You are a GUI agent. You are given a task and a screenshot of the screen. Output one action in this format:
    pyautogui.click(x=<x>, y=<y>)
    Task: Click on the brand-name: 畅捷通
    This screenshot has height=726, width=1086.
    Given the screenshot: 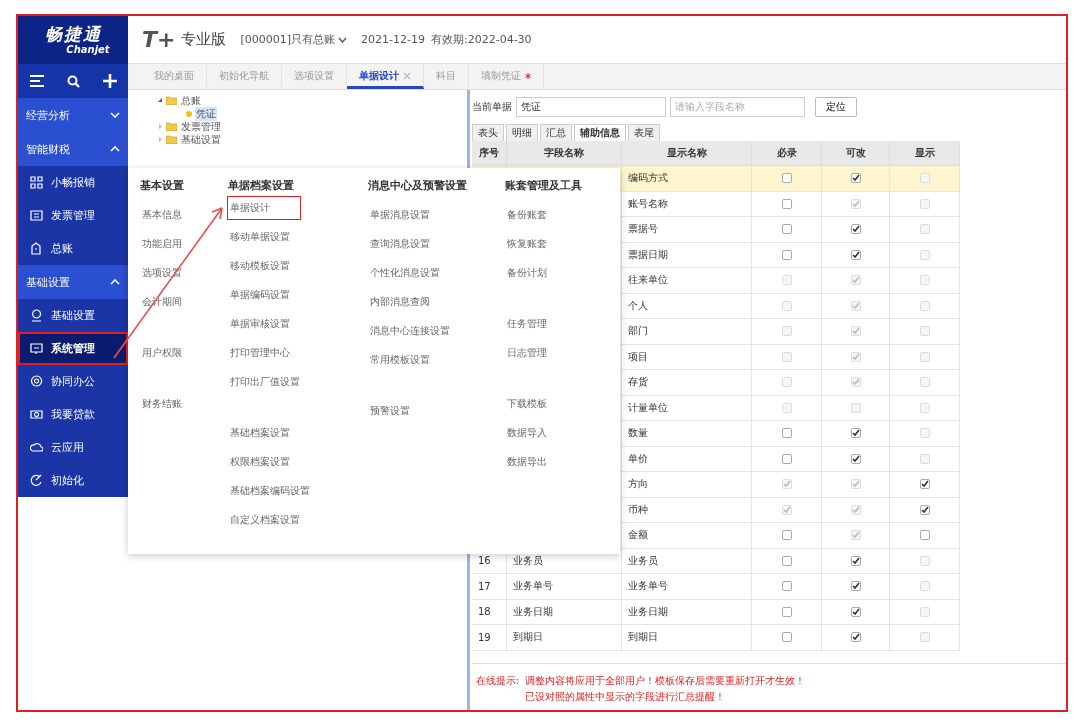 What is the action you would take?
    pyautogui.click(x=73, y=34)
    